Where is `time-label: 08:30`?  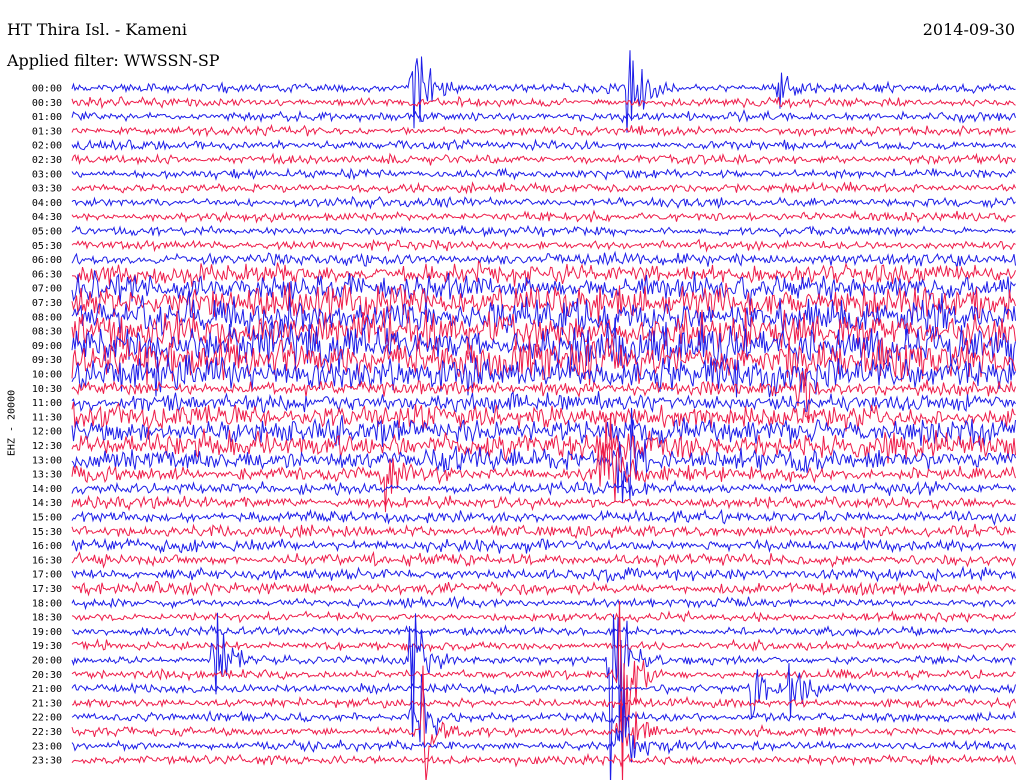
time-label: 08:30 is located at coordinates (47, 332).